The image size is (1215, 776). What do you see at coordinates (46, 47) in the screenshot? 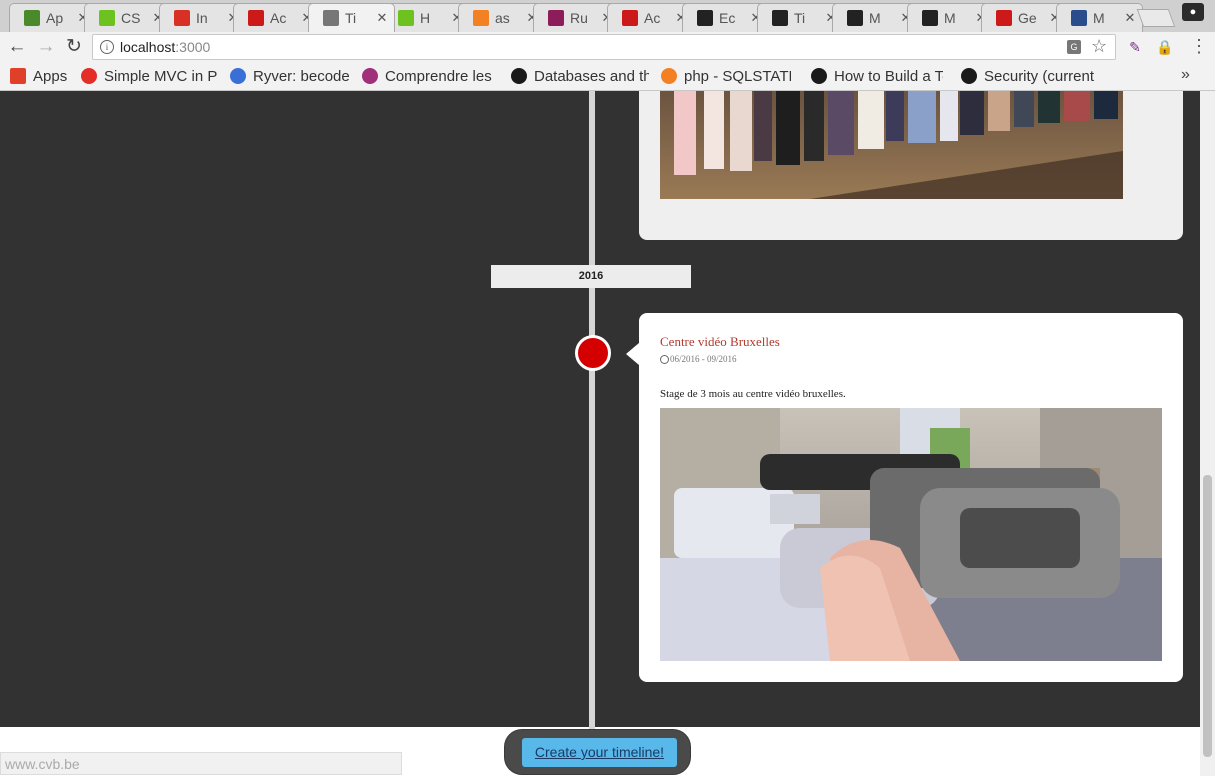
I see `forward-arrow-icon: →` at bounding box center [46, 47].